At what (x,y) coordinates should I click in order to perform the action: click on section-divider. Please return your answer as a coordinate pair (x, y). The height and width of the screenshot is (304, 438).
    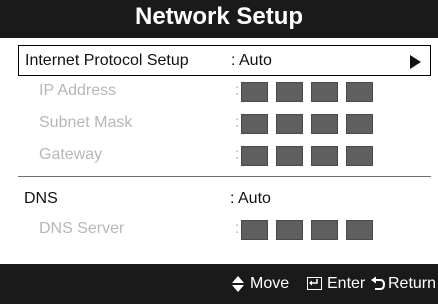
    Looking at the image, I should click on (224, 176).